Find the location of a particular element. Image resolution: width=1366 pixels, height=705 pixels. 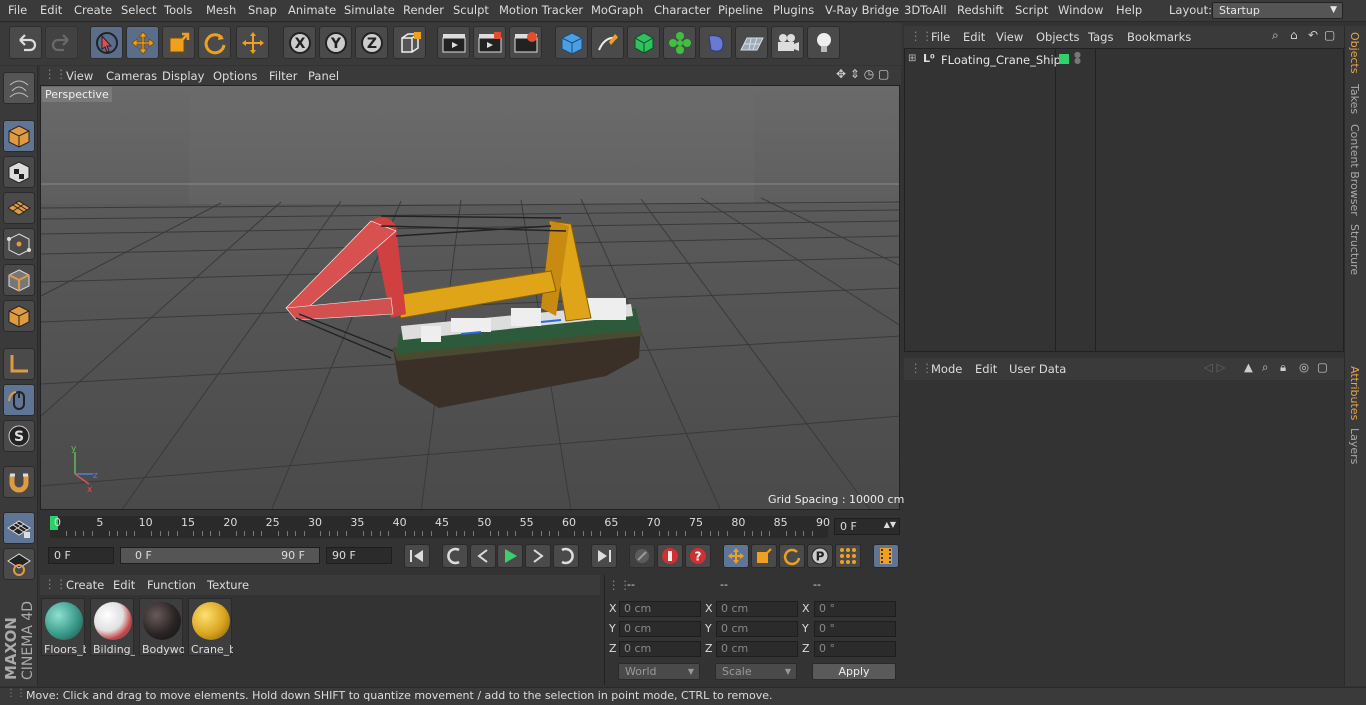

obj-menu-edit: Edit is located at coordinates (974, 37).